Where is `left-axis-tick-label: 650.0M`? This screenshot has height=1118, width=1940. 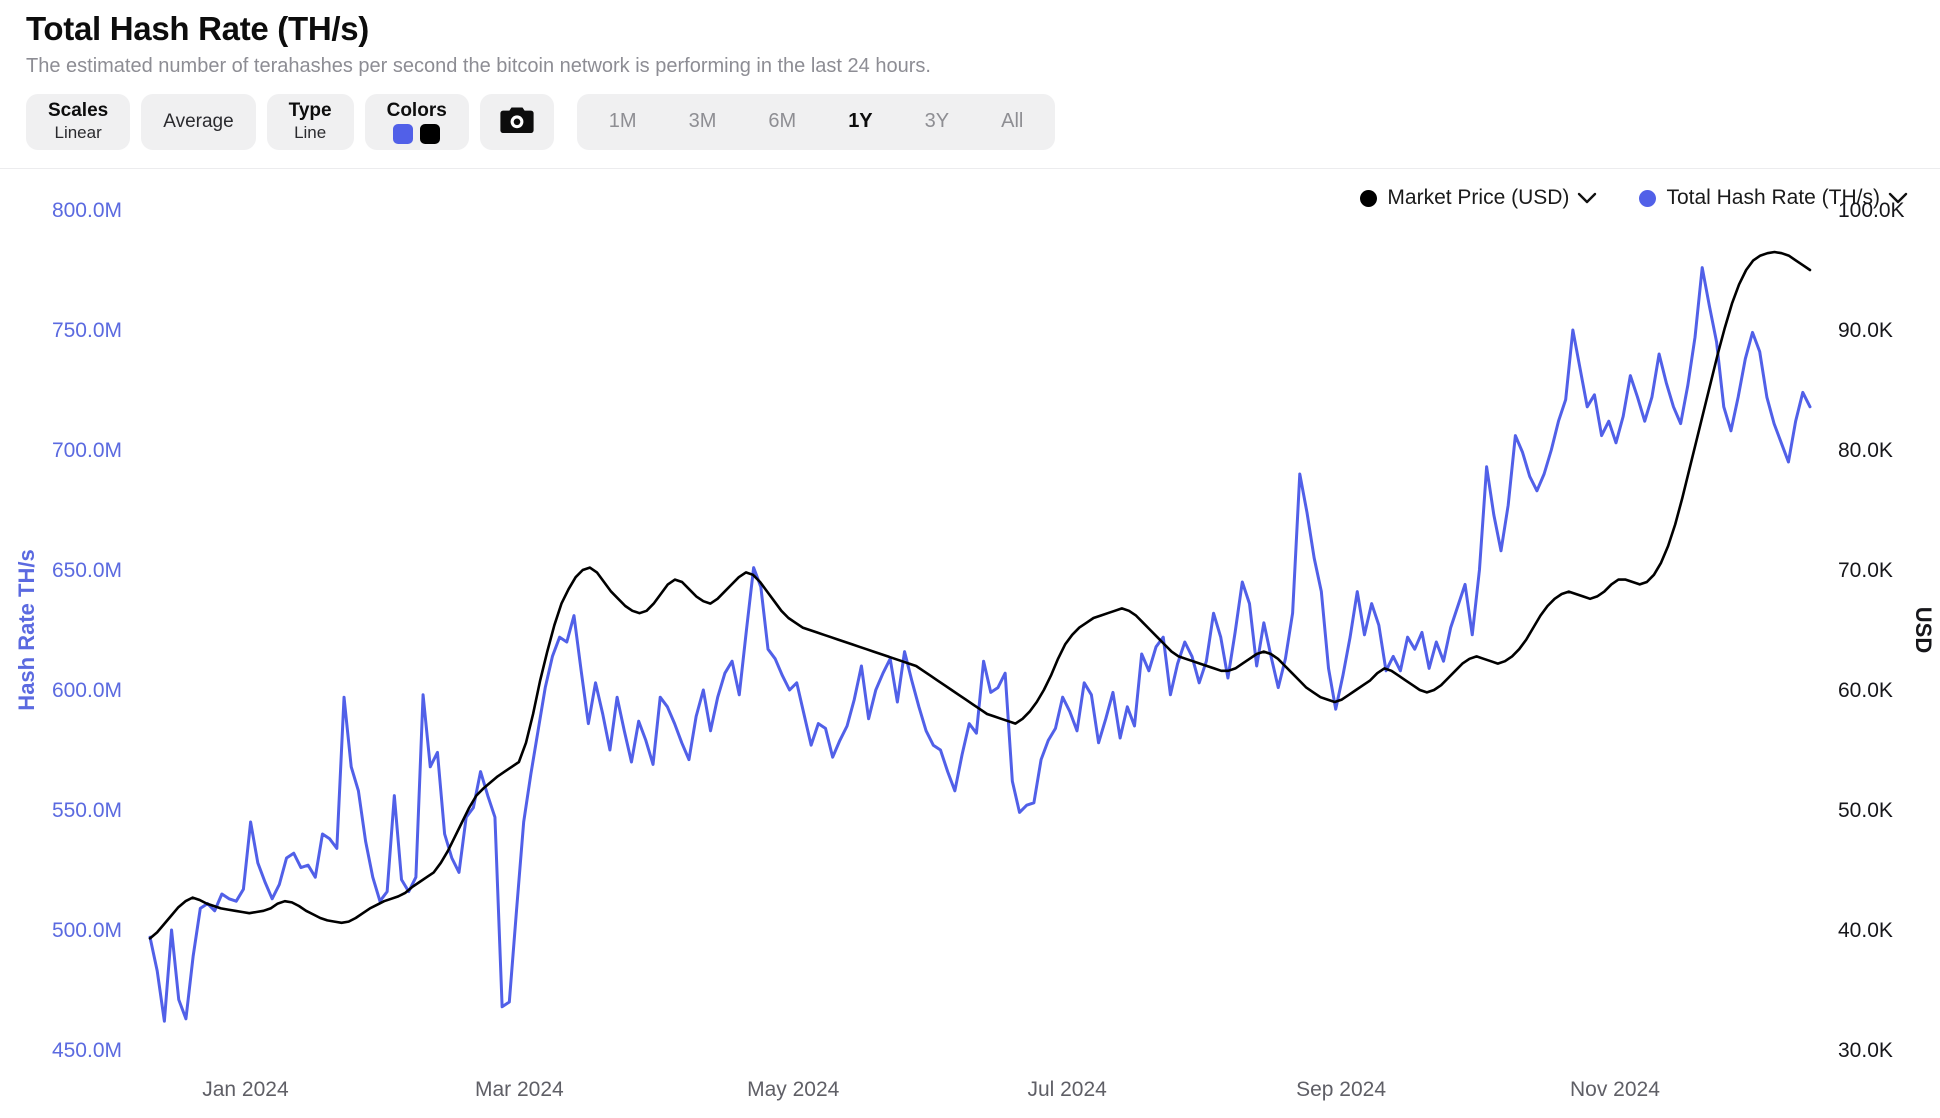 left-axis-tick-label: 650.0M is located at coordinates (87, 570).